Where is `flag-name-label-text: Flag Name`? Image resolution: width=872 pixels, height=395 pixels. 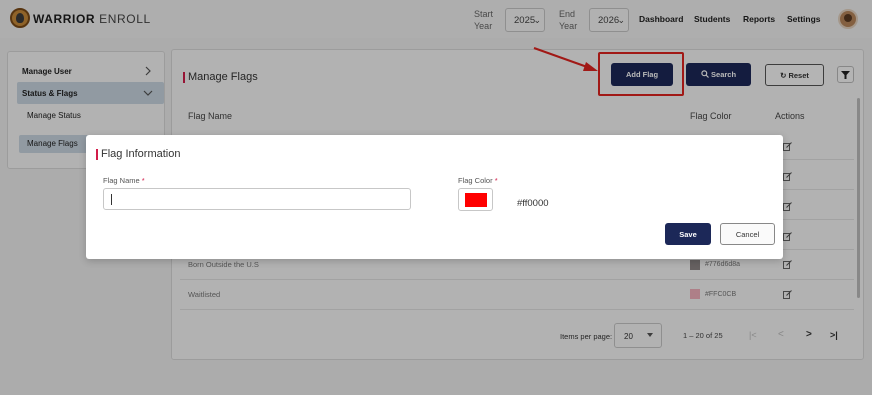 flag-name-label-text: Flag Name is located at coordinates (121, 180).